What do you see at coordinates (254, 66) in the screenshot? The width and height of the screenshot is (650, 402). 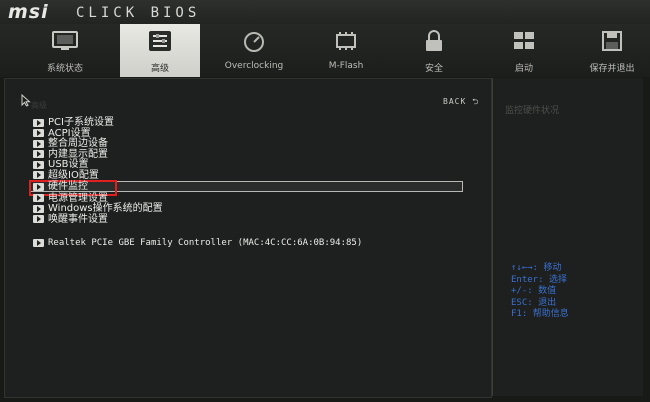 I see `tab-label: Overclocking` at bounding box center [254, 66].